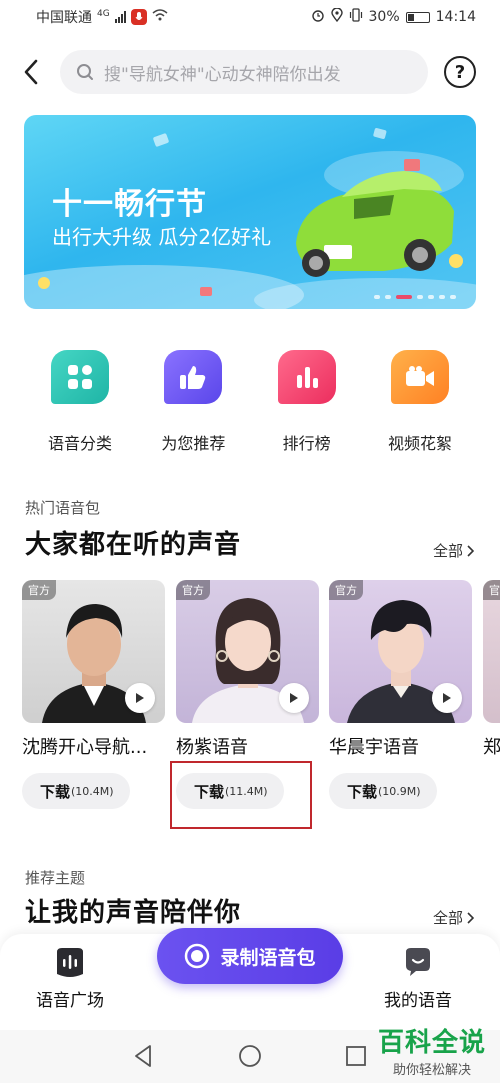 This screenshot has height=1083, width=500. What do you see at coordinates (250, 1056) in the screenshot?
I see `home-circle-icon` at bounding box center [250, 1056].